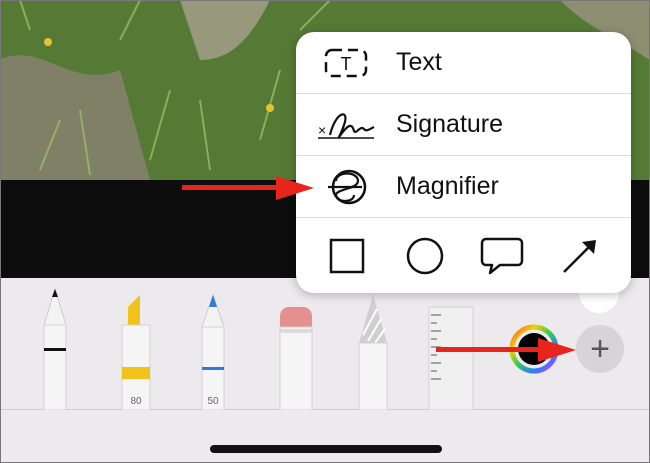 The image size is (650, 463). What do you see at coordinates (463, 62) in the screenshot?
I see `menu-item-text: T Text` at bounding box center [463, 62].